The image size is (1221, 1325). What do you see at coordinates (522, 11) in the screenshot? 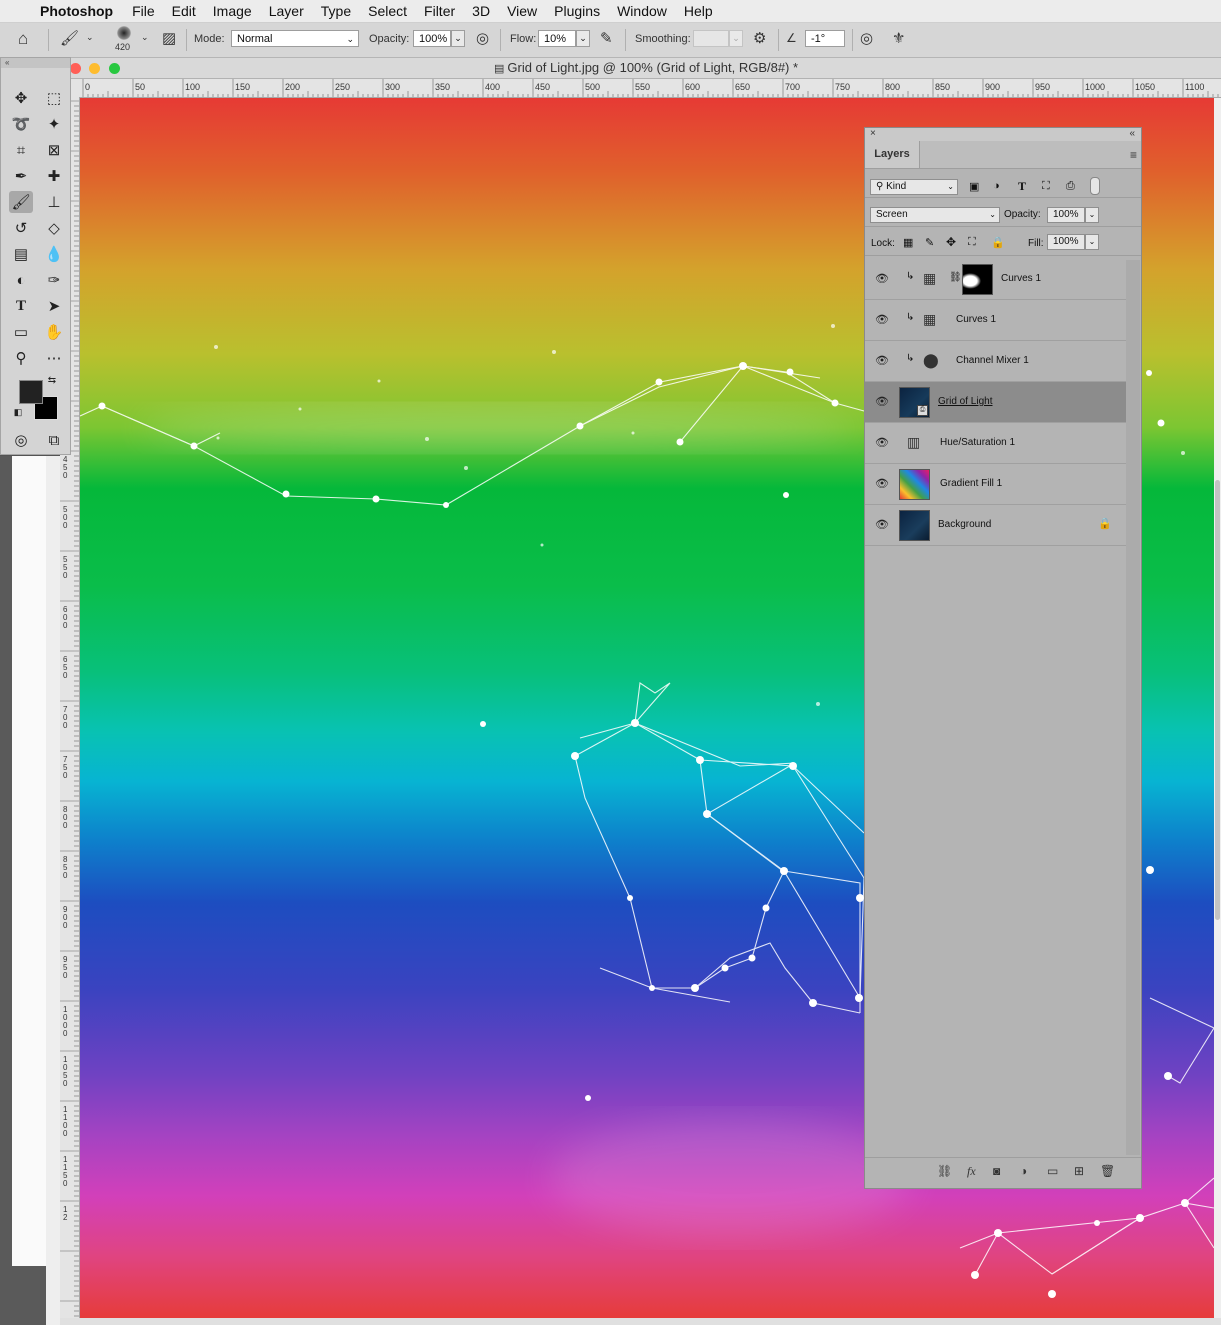
I see `menu-view: View` at bounding box center [522, 11].